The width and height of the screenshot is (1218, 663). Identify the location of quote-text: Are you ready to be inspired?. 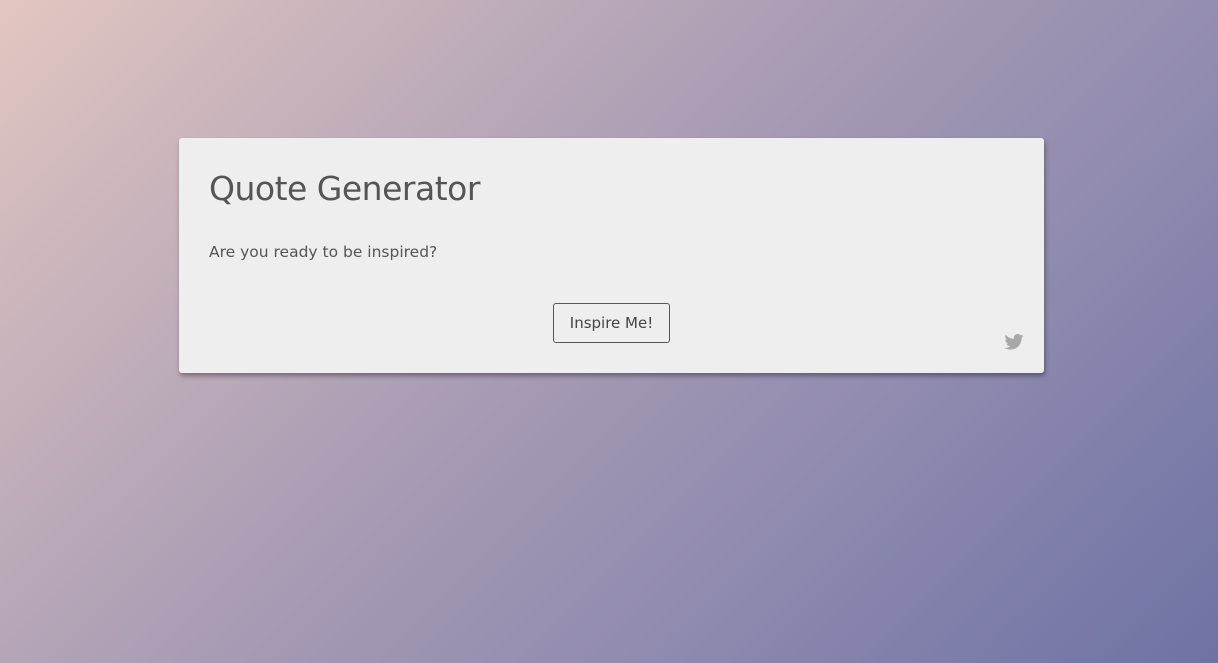
(323, 252).